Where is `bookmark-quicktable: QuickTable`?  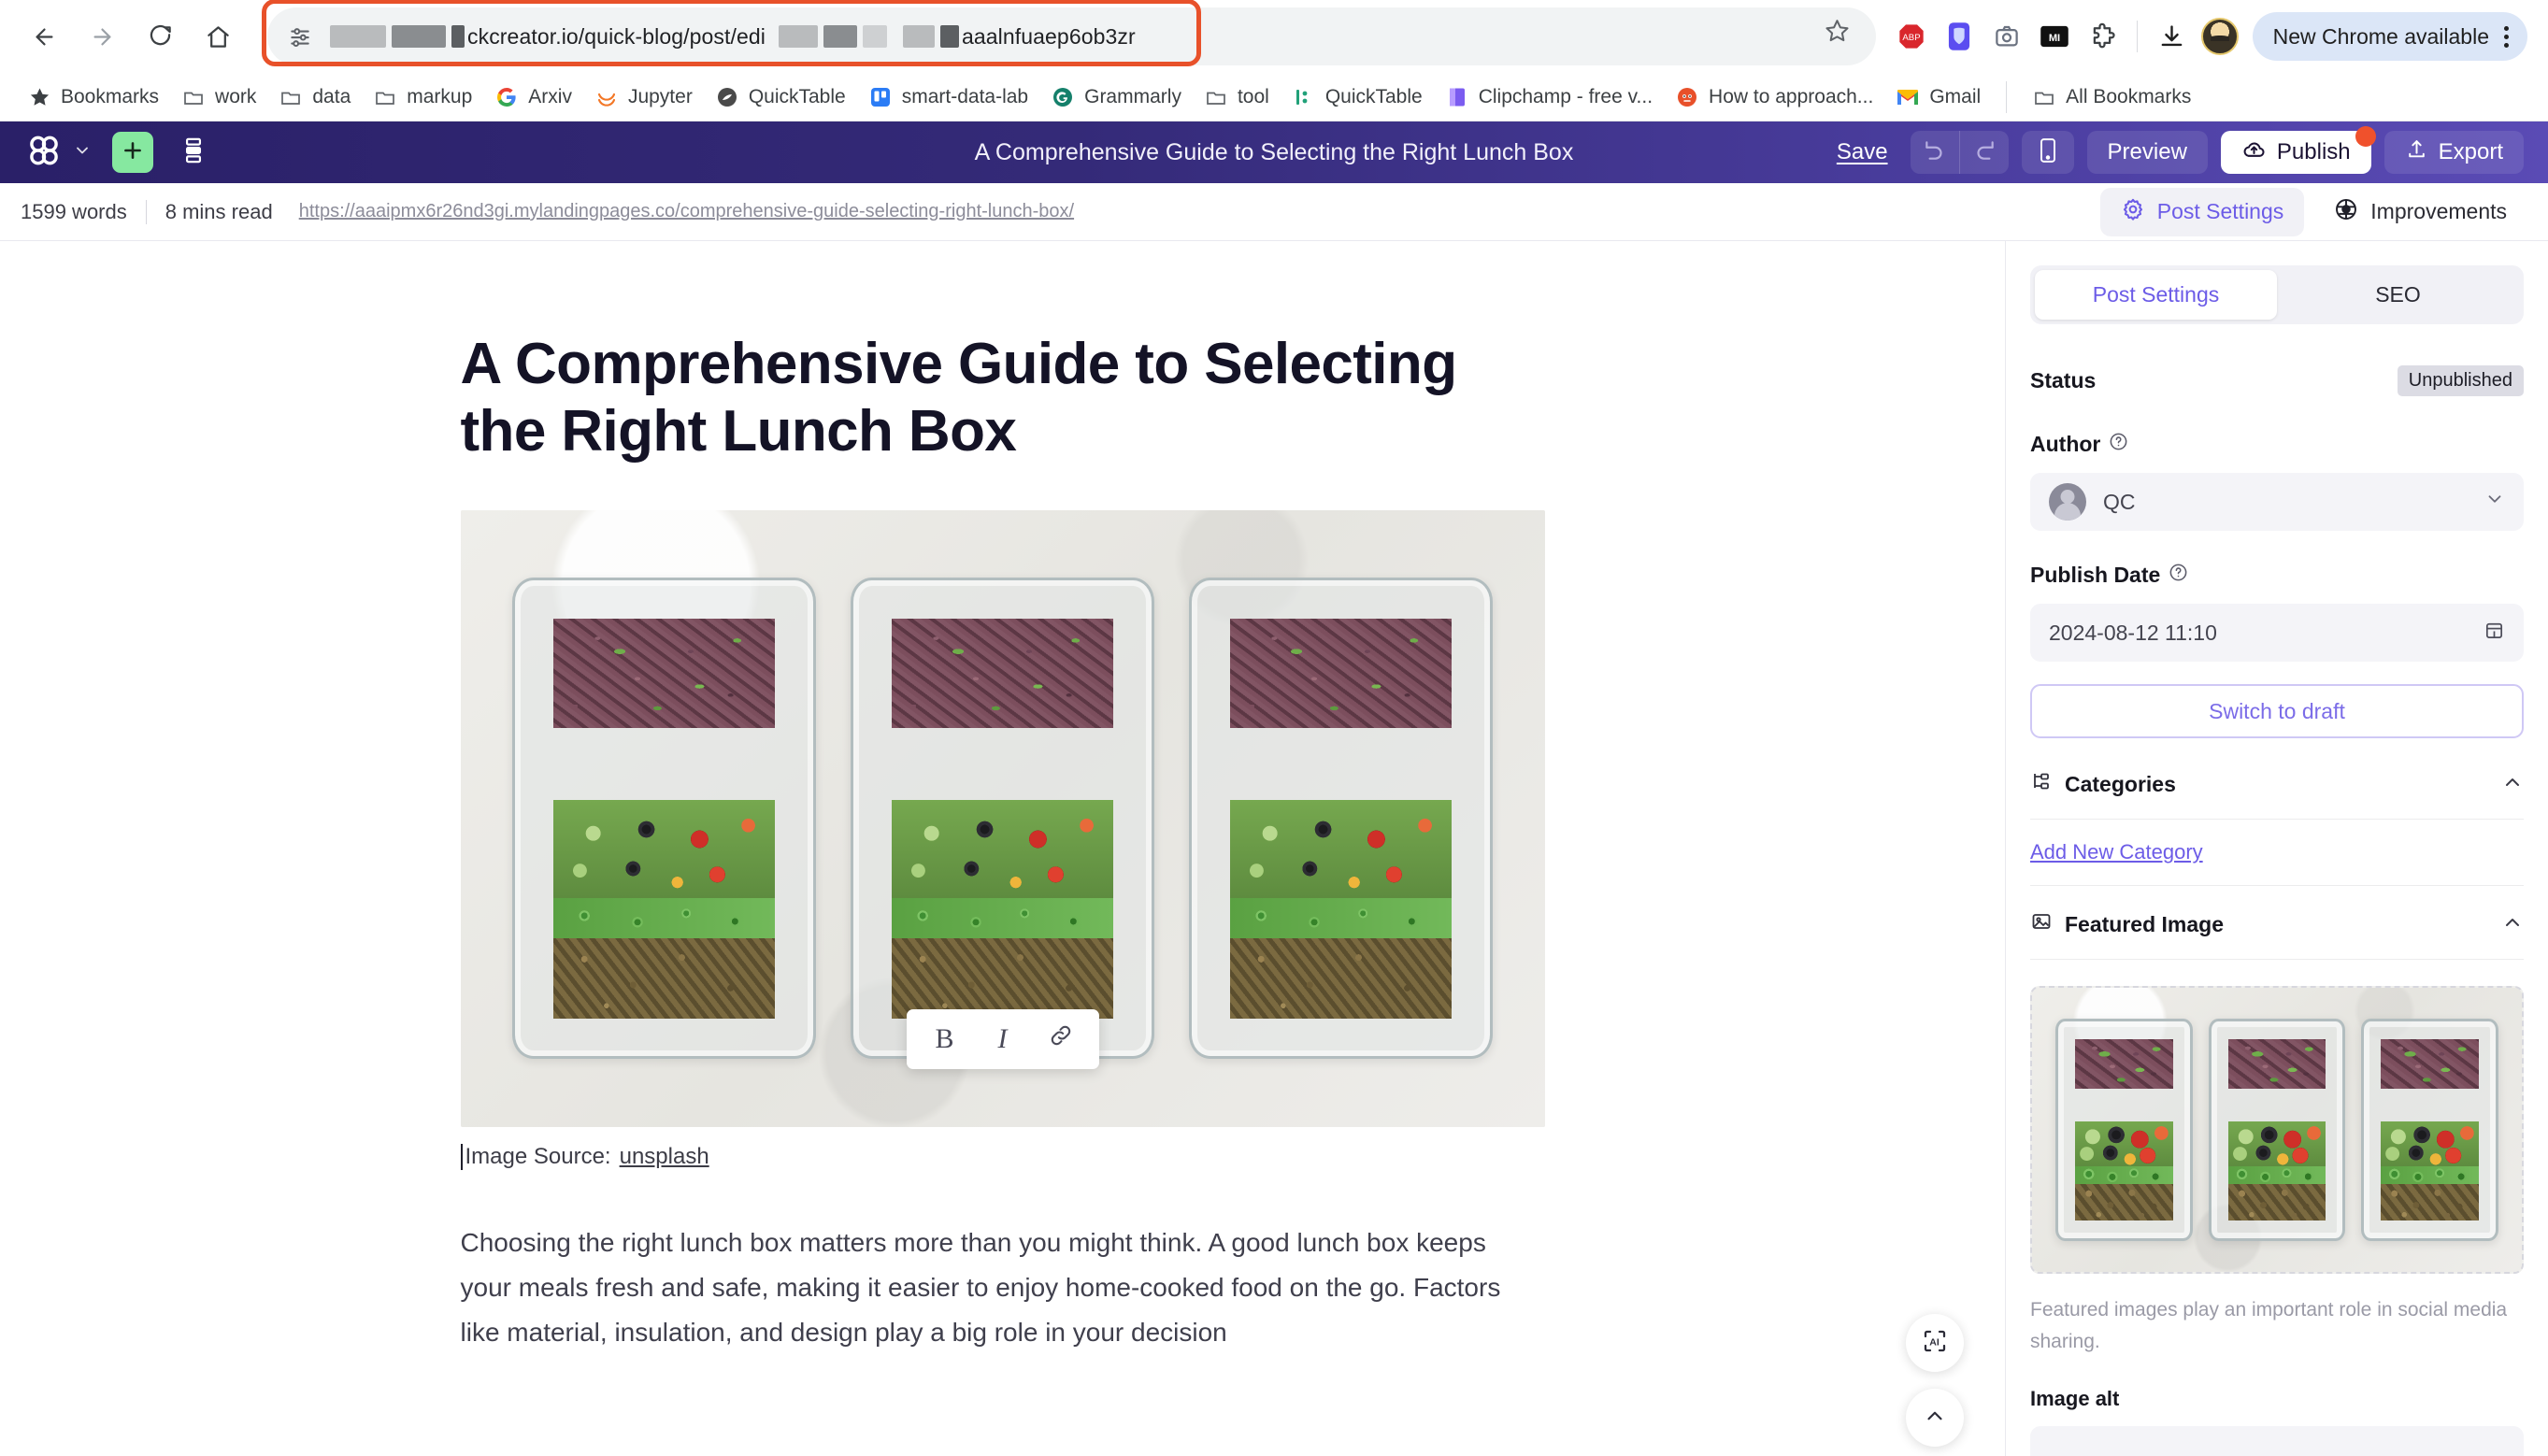 bookmark-quicktable: QuickTable is located at coordinates (781, 97).